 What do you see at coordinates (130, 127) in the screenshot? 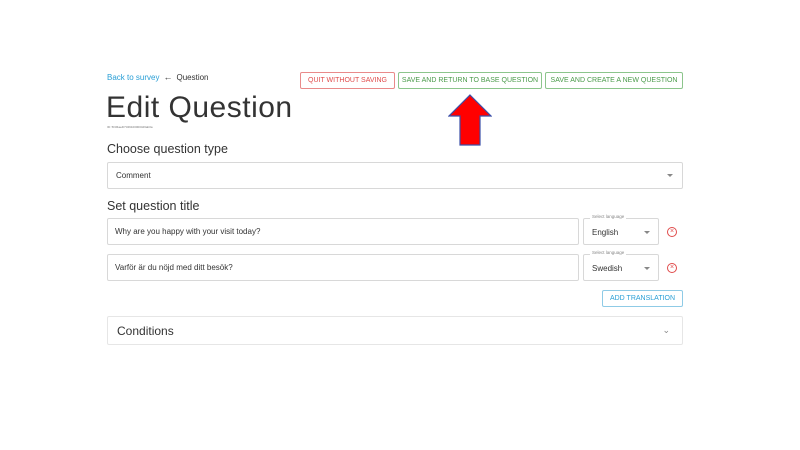
I see `question-id: ID: 5f4f4ae4f7349100000426ab0a` at bounding box center [130, 127].